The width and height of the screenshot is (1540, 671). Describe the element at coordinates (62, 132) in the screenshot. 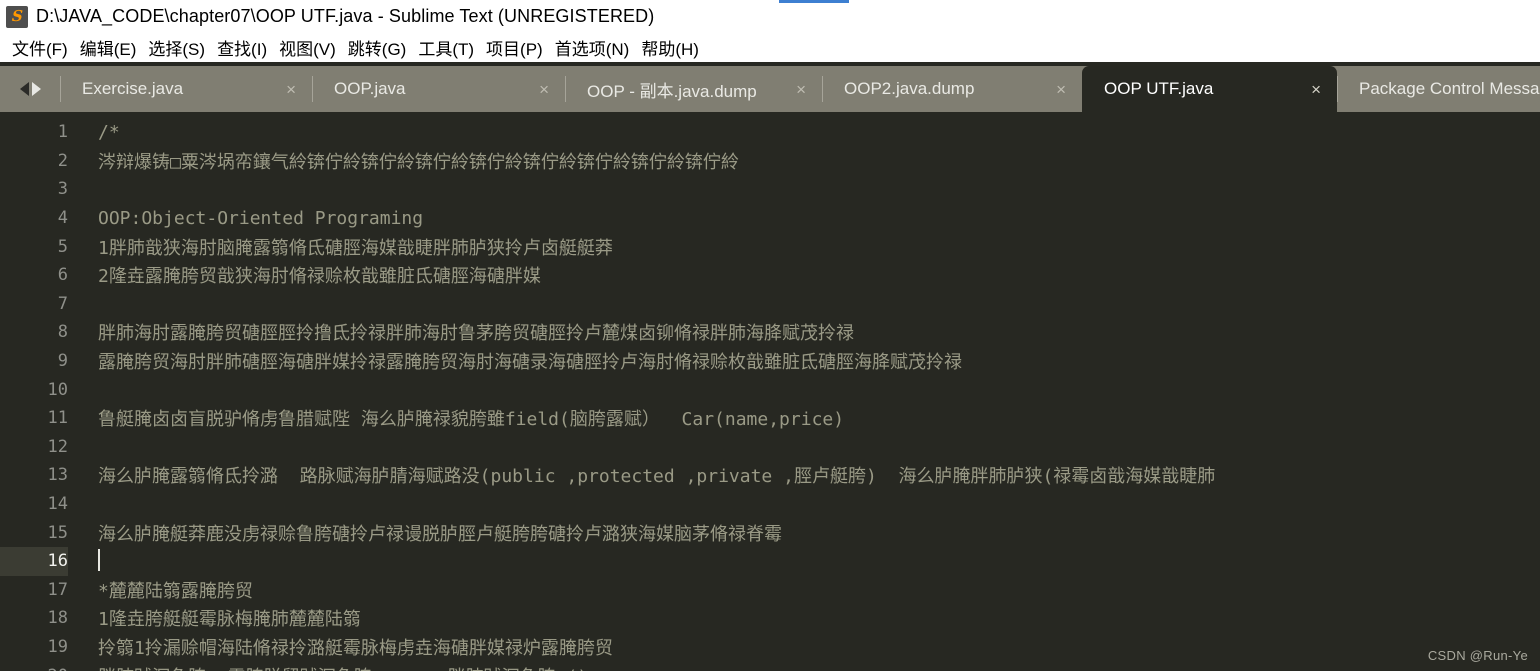

I see `line-number: 1` at that location.